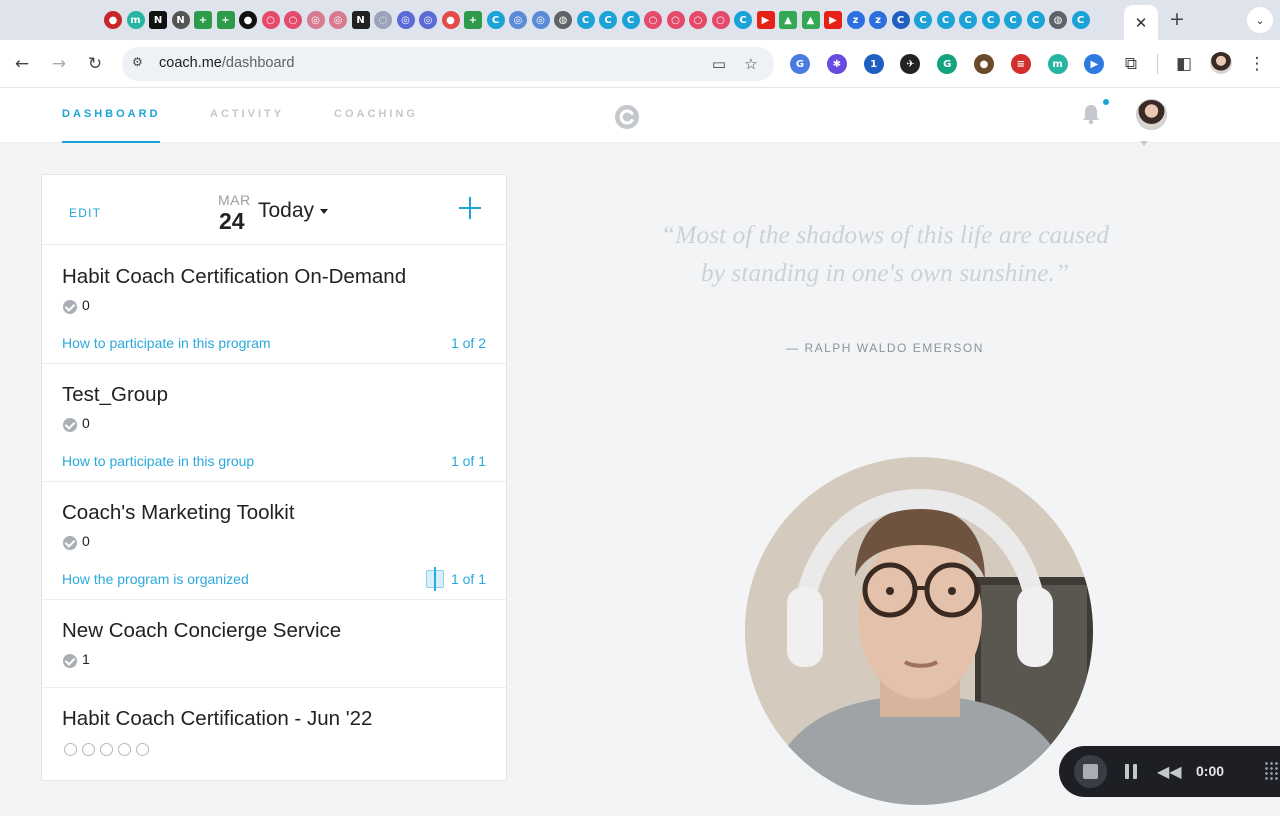 The width and height of the screenshot is (1280, 816). Describe the element at coordinates (113, 20) in the screenshot. I see `record-favicon-icon: ●` at that location.